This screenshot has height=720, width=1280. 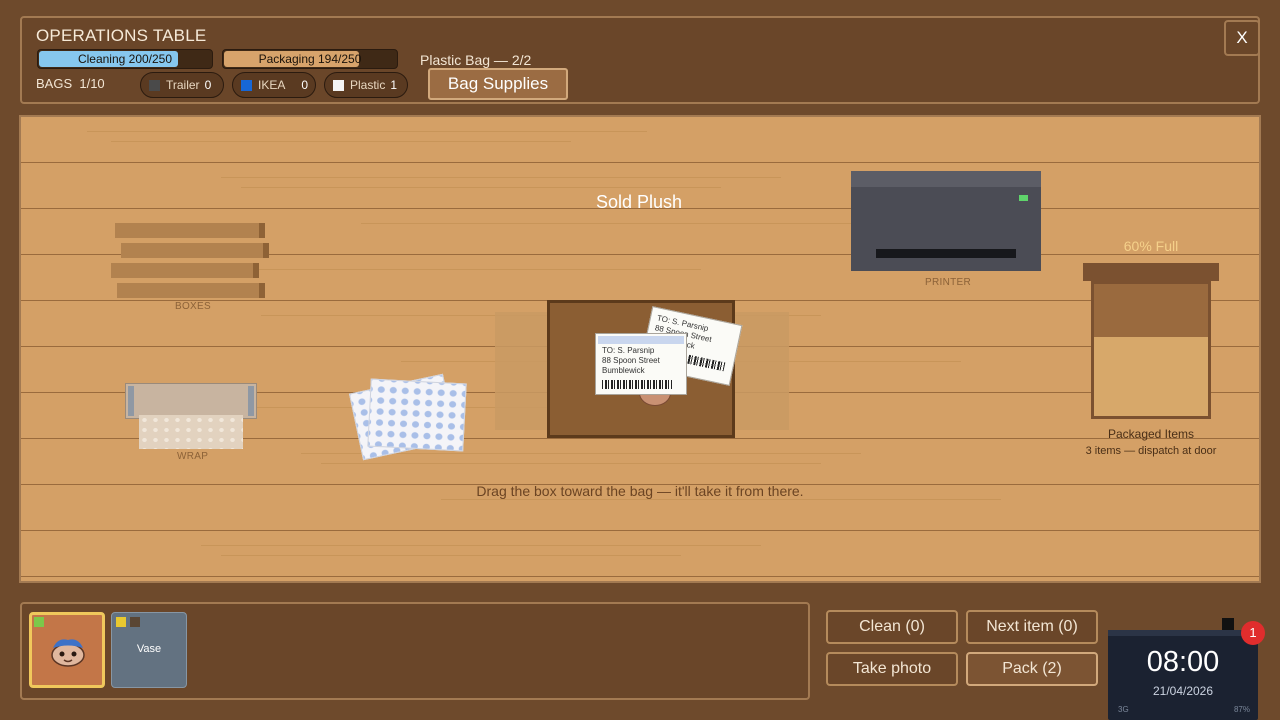 I want to click on bag-type-label: IKEA, so click(x=272, y=85).